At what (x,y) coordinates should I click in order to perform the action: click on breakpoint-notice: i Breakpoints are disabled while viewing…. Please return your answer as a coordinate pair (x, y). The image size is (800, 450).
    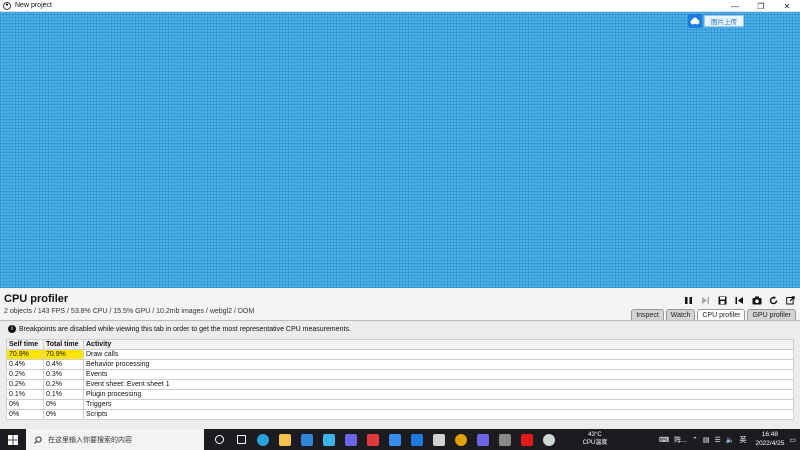
    Looking at the image, I should click on (179, 329).